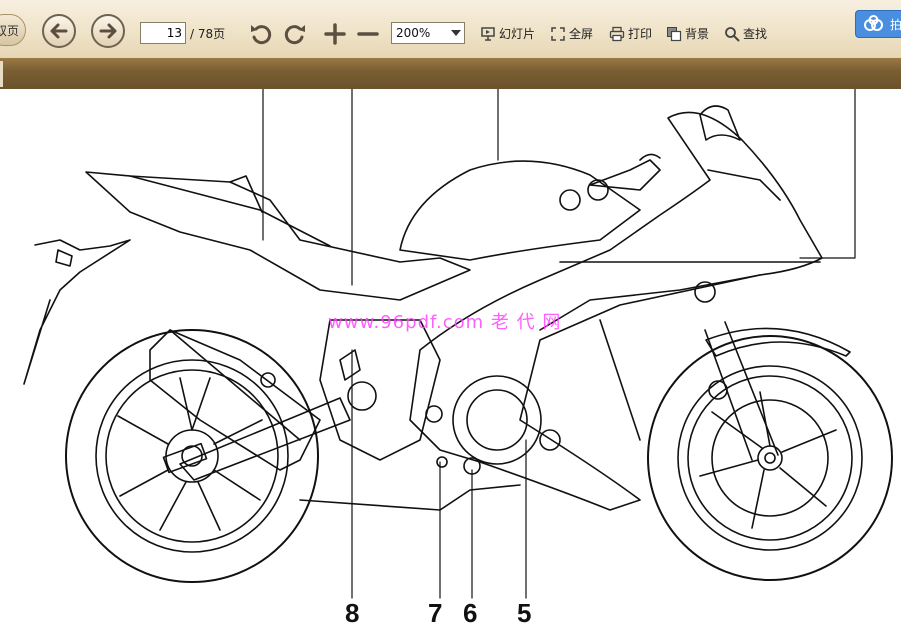  I want to click on zoom-in-button, so click(335, 34).